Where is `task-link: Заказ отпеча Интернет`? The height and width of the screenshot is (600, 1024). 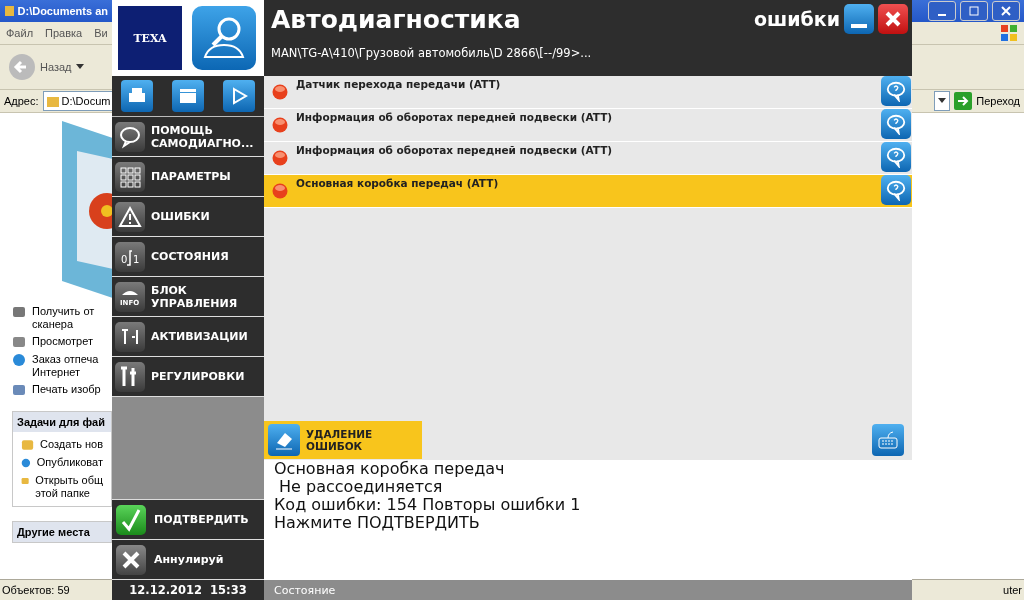
task-link: Заказ отпеча Интернет is located at coordinates (65, 366).